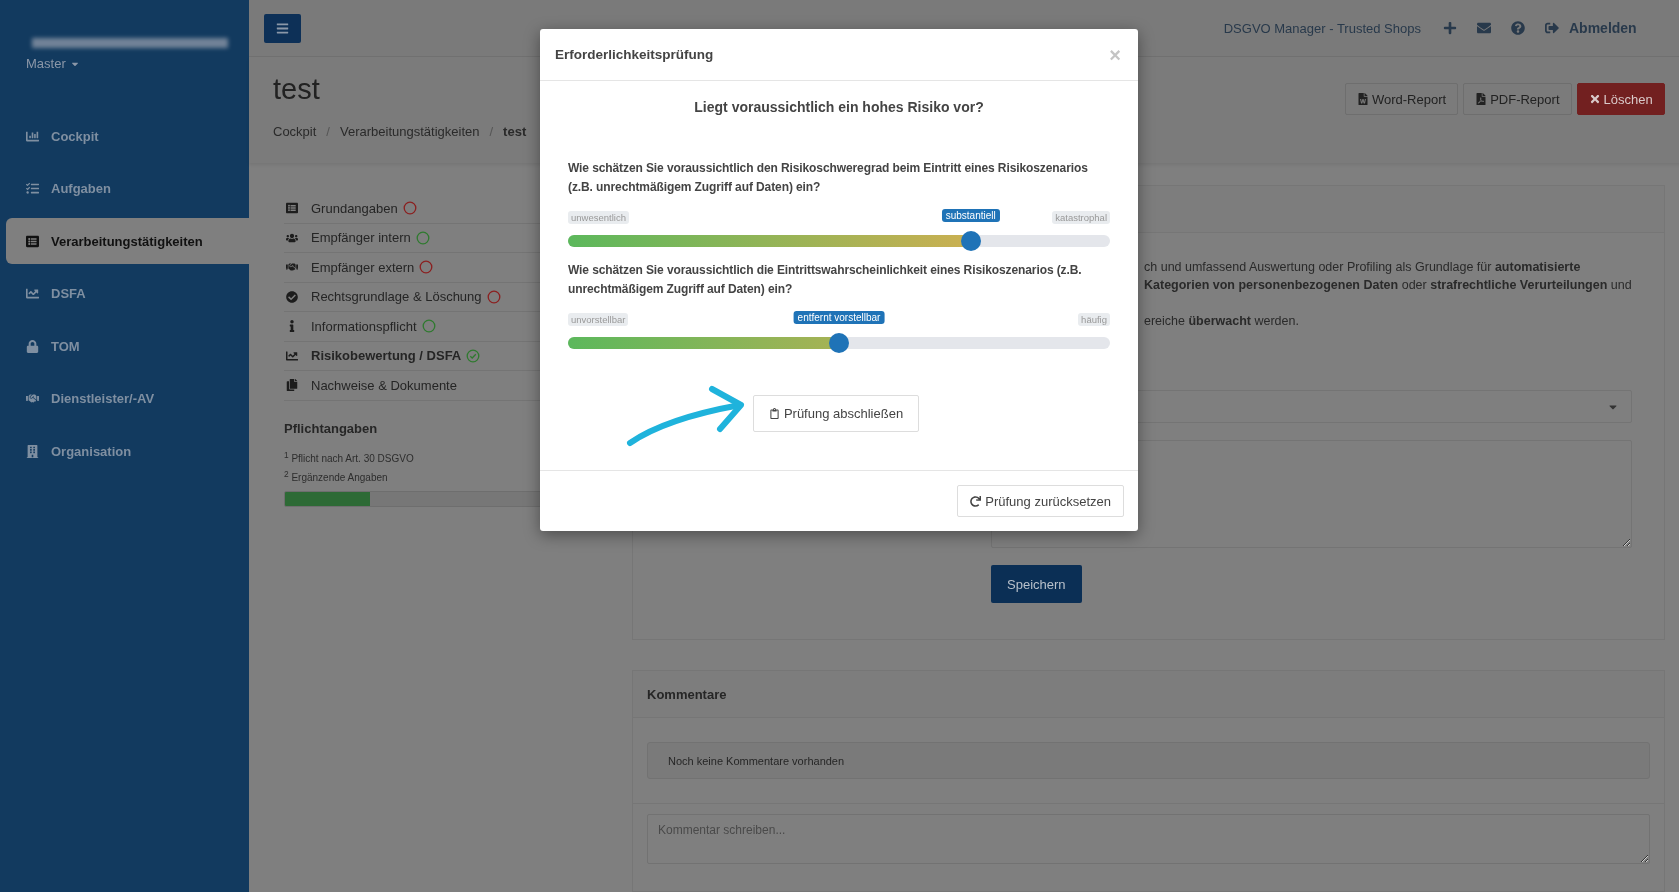  Describe the element at coordinates (1620, 99) in the screenshot. I see `delete-button: Löschen` at that location.